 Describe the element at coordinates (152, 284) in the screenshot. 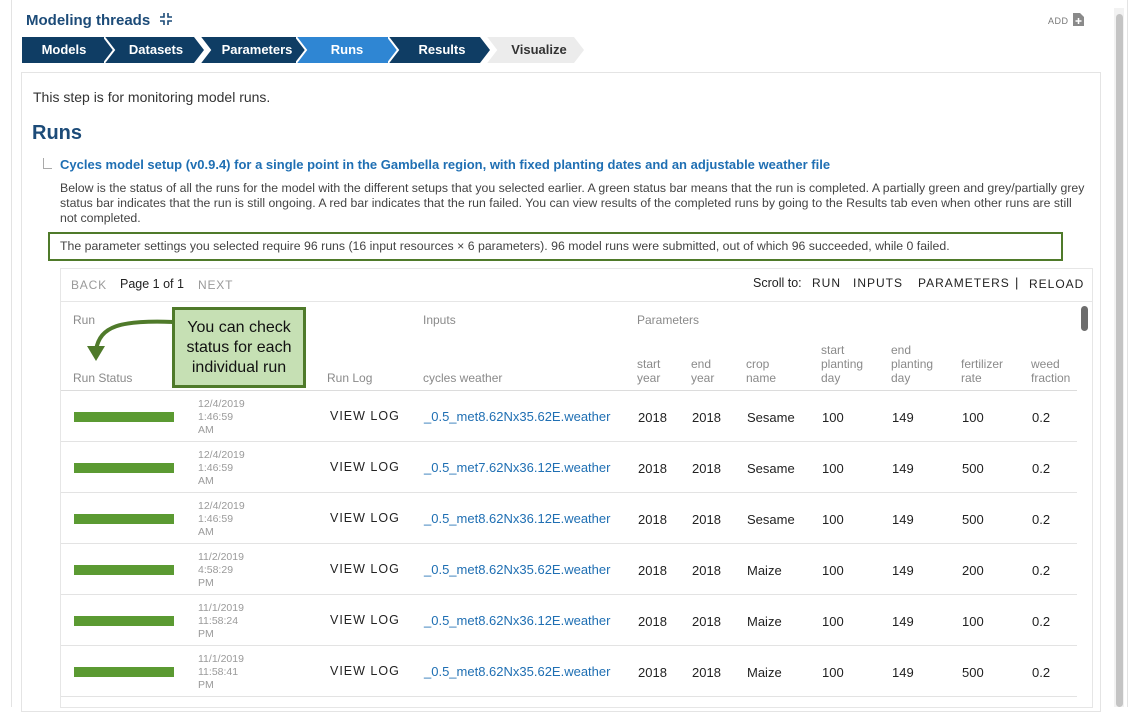

I see `page-indicator: Page 1 of 1` at that location.